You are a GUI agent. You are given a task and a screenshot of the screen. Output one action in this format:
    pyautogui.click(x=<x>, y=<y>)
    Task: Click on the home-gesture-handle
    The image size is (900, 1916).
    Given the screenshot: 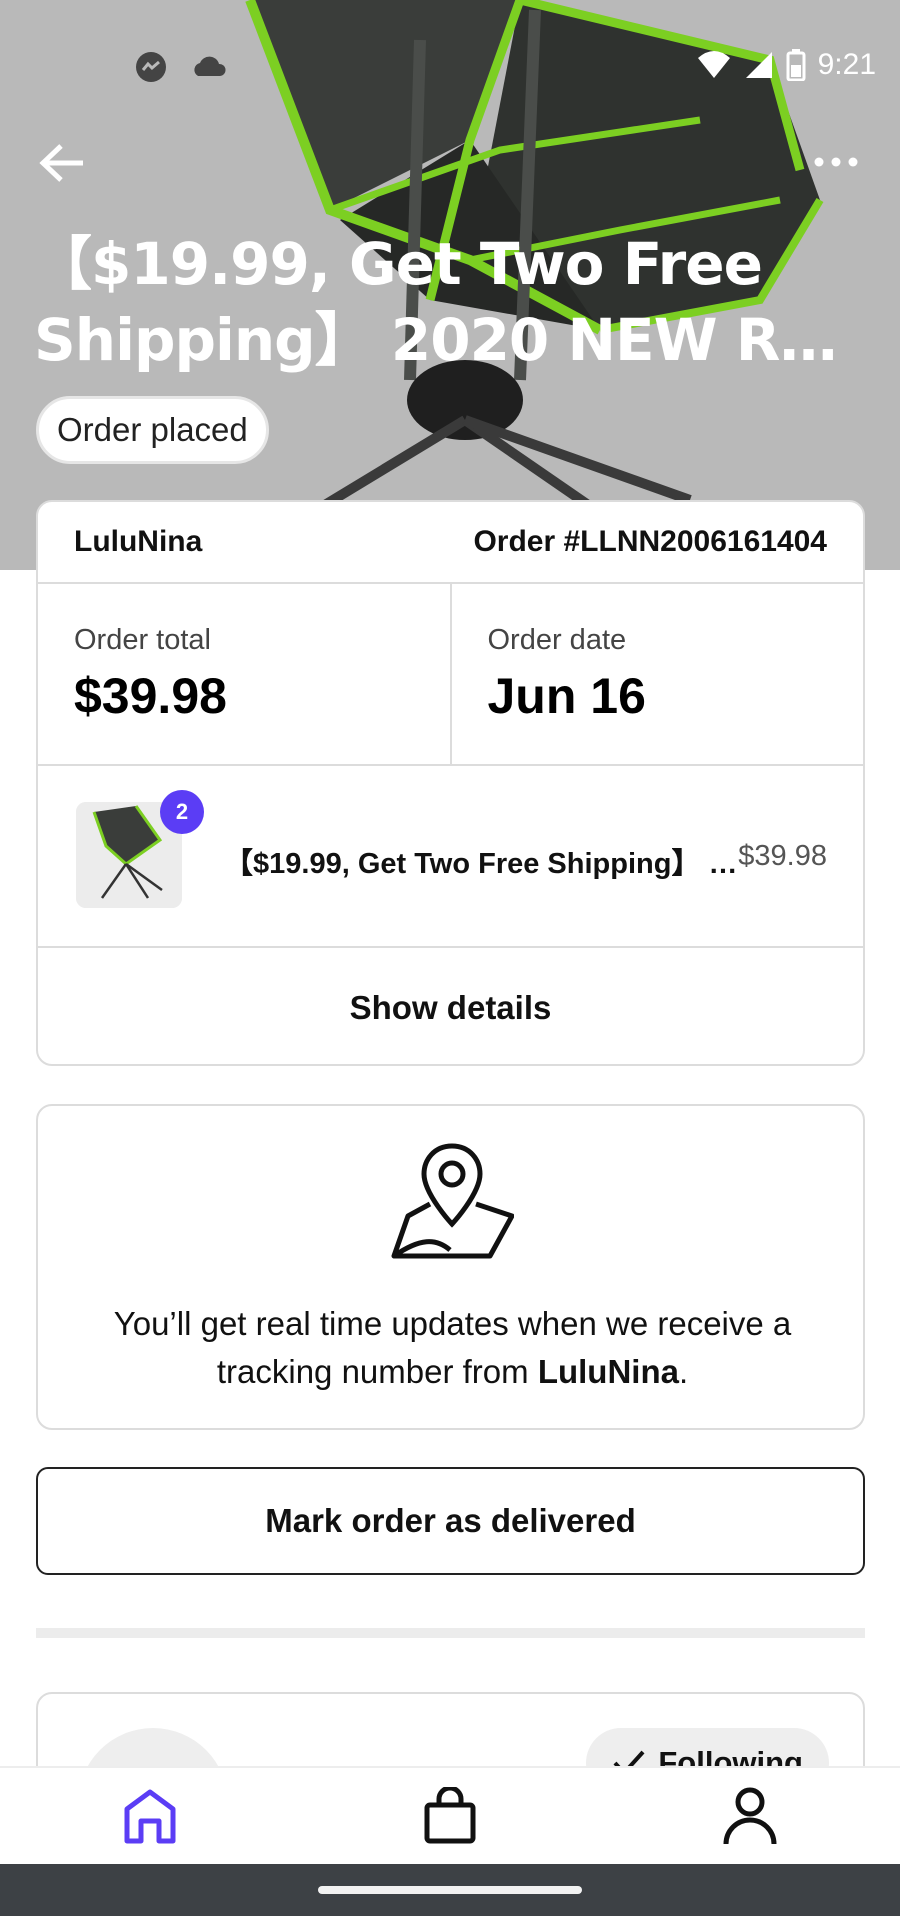 What is the action you would take?
    pyautogui.click(x=450, y=1890)
    